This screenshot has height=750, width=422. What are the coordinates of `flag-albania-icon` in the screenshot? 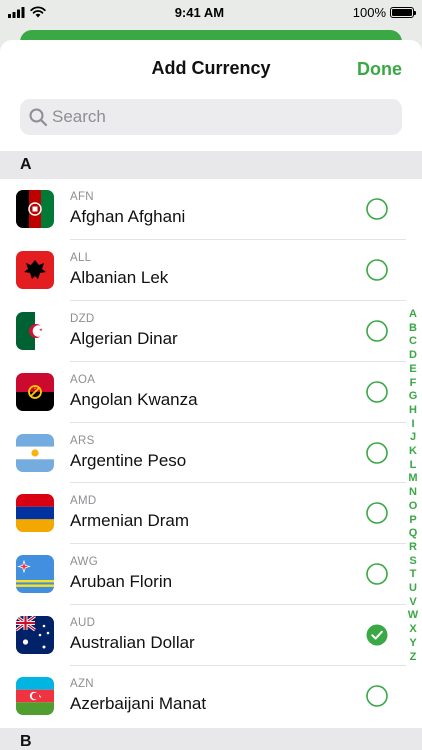 It's located at (35, 269).